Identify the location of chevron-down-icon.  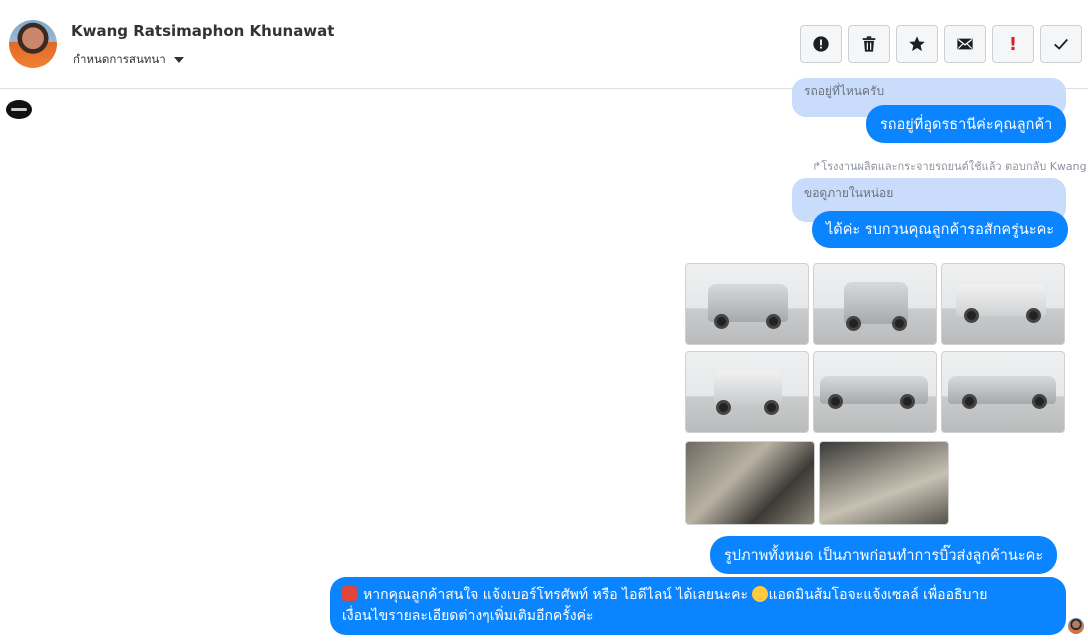
(178, 60).